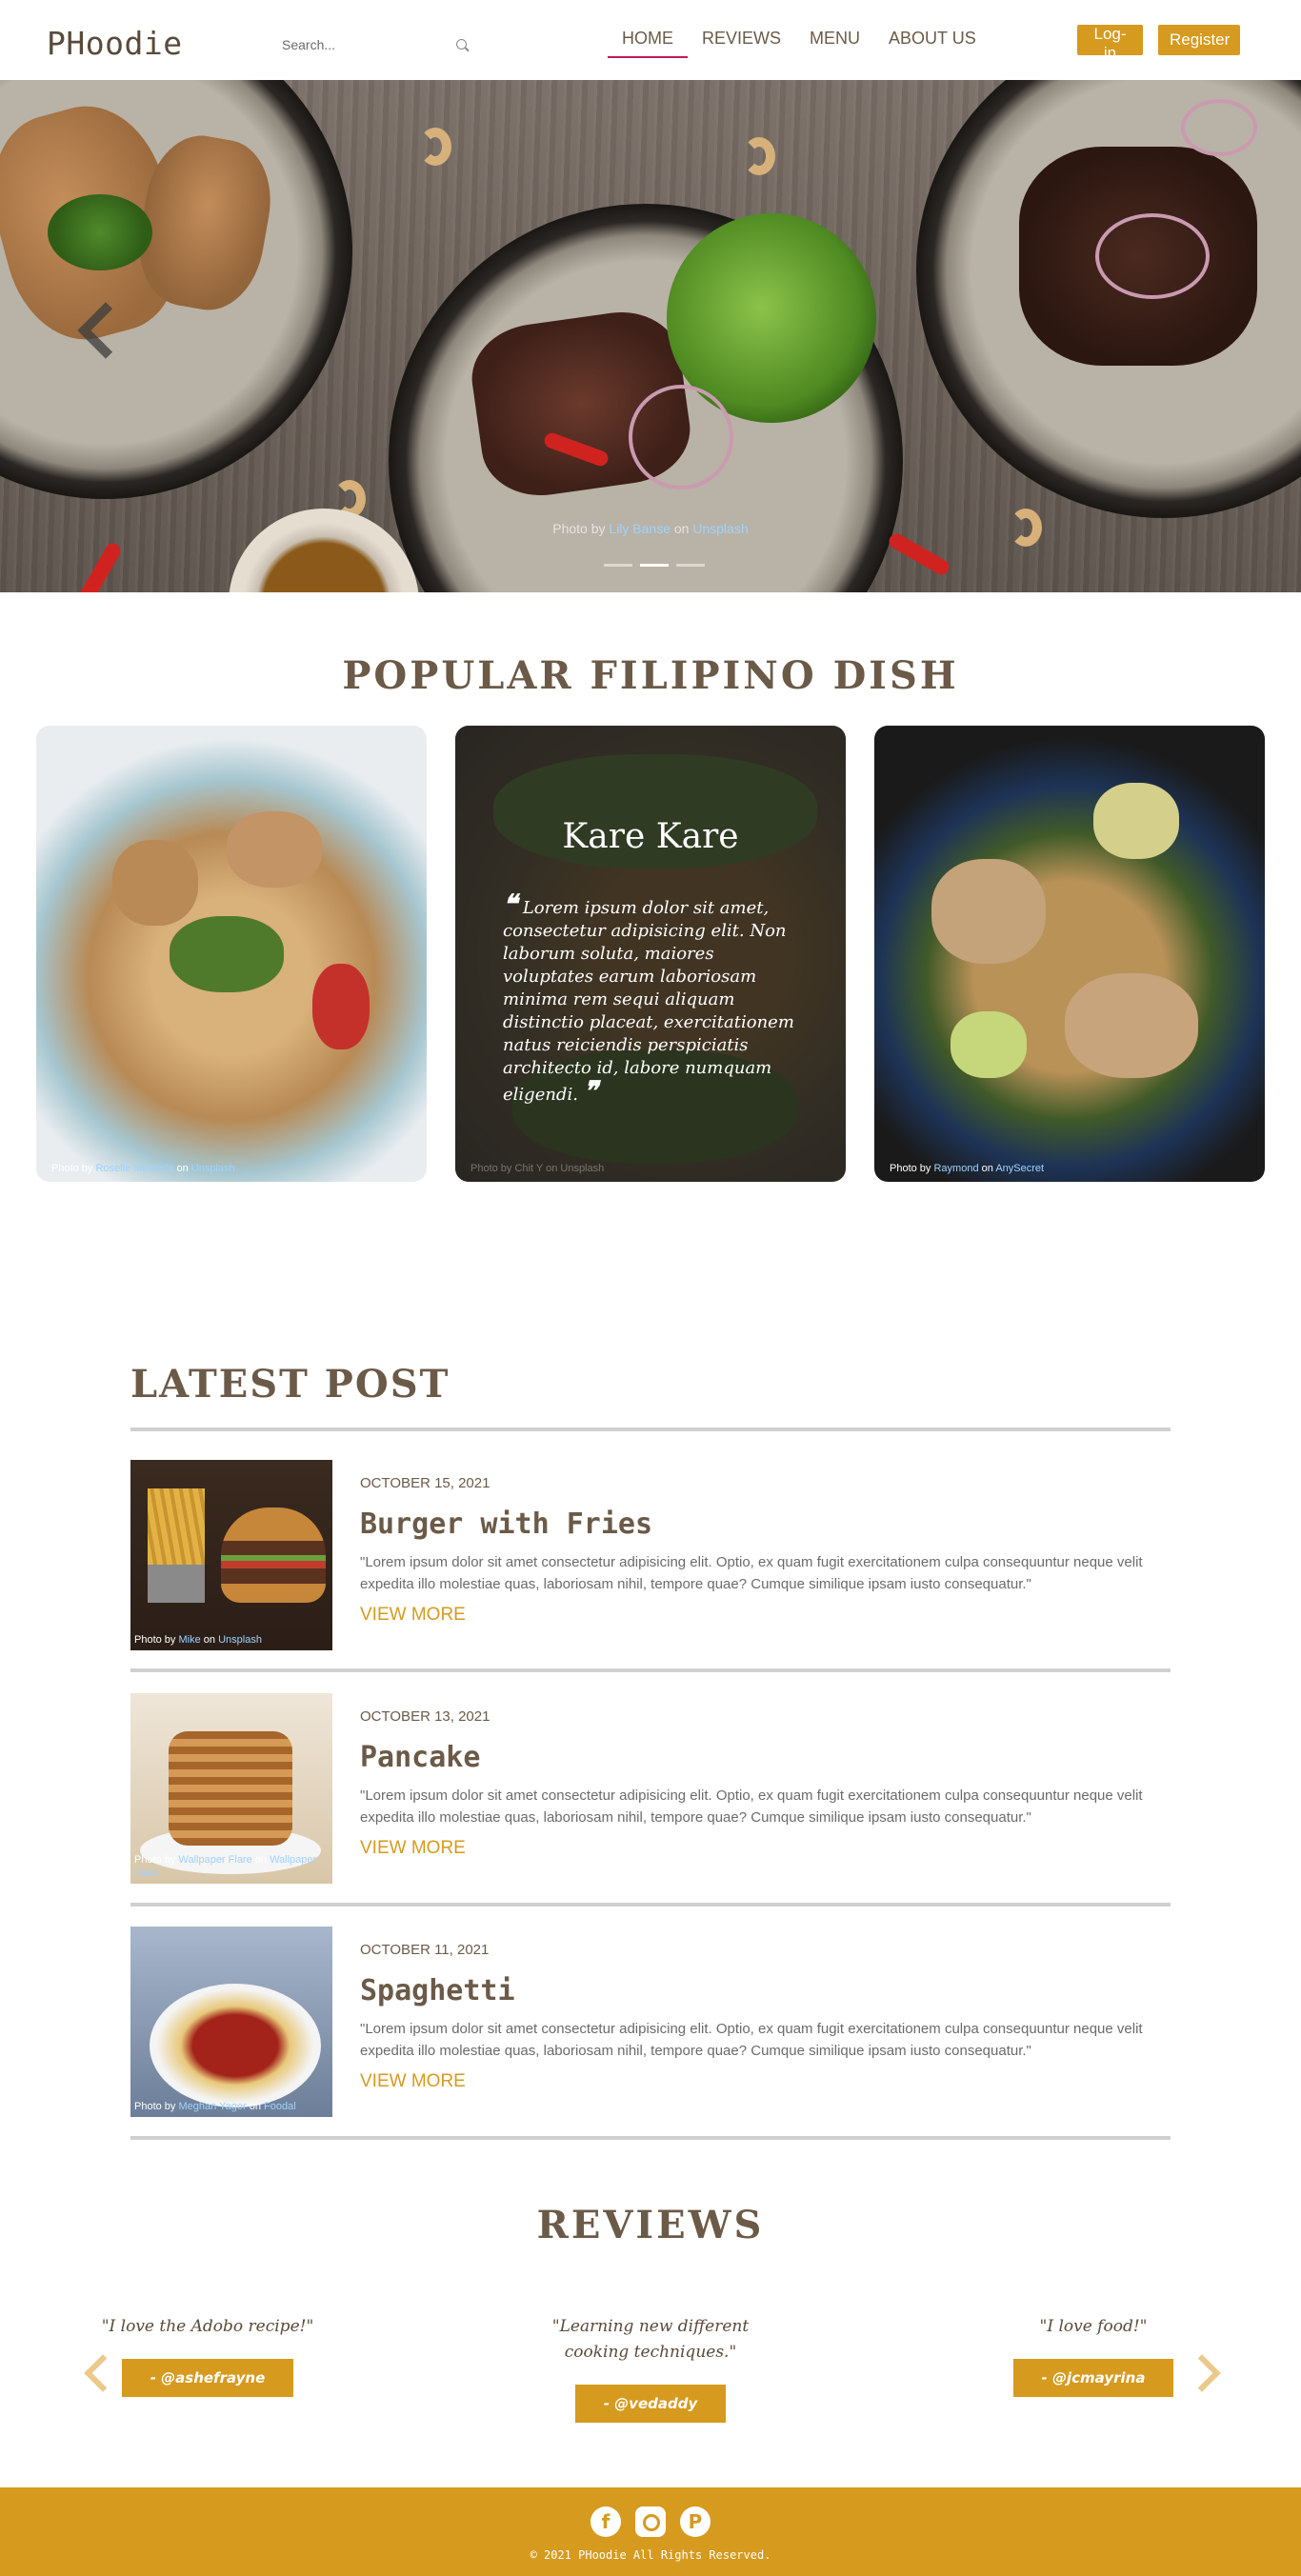 The width and height of the screenshot is (1301, 2576). What do you see at coordinates (1069, 954) in the screenshot?
I see `dish-card: Photo by Raymond on AnySecret` at bounding box center [1069, 954].